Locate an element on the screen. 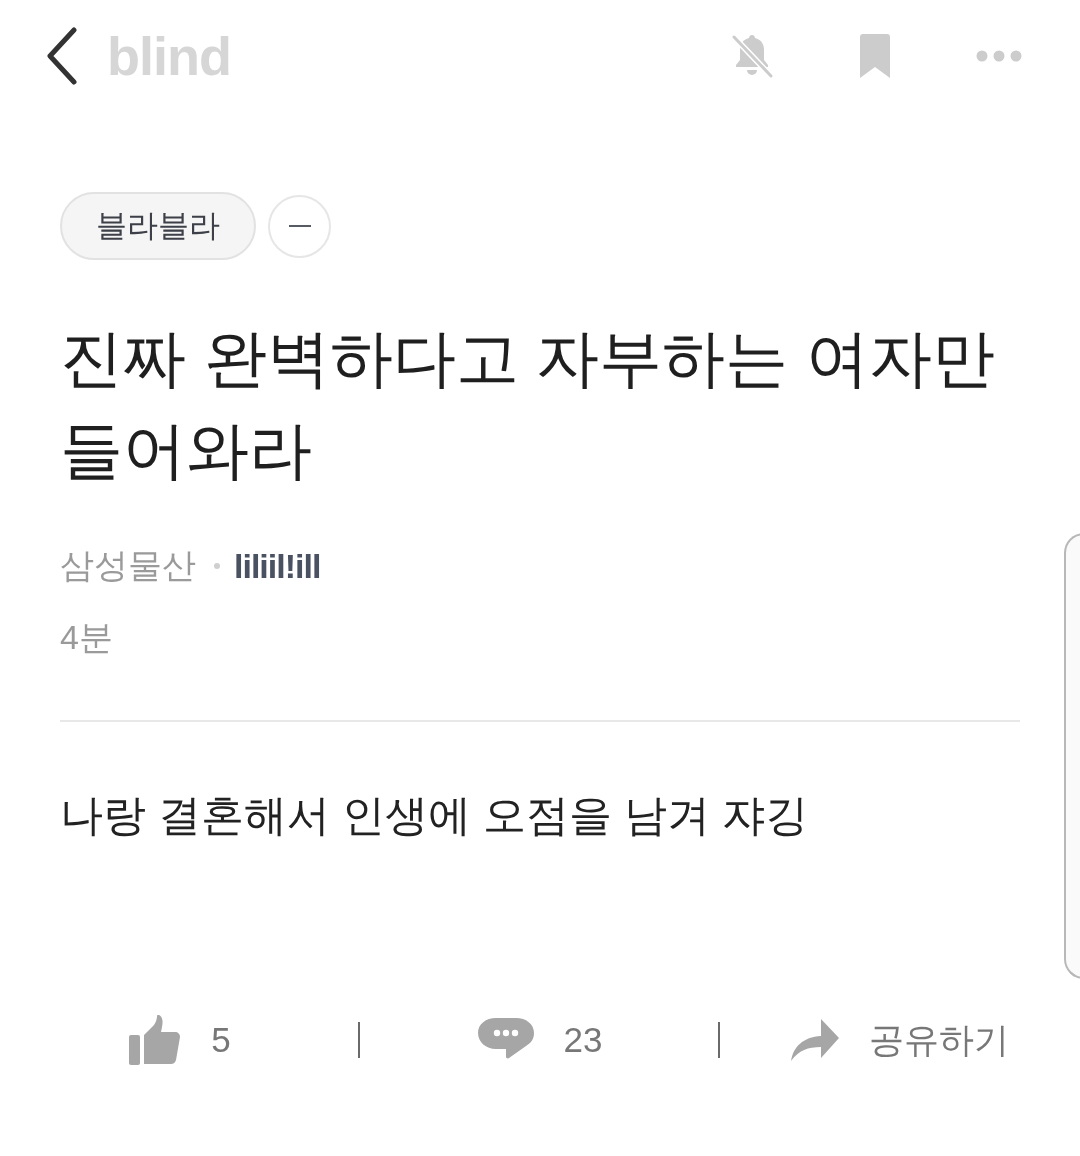 This screenshot has height=1156, width=1080. muted-bell-icon is located at coordinates (752, 56).